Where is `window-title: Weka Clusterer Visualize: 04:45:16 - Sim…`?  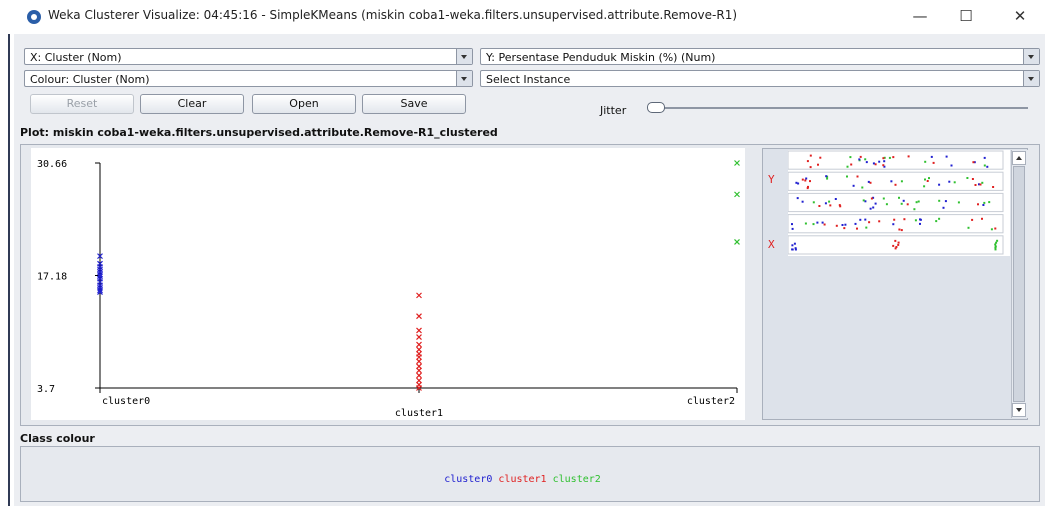 window-title: Weka Clusterer Visualize: 04:45:16 - Sim… is located at coordinates (393, 15).